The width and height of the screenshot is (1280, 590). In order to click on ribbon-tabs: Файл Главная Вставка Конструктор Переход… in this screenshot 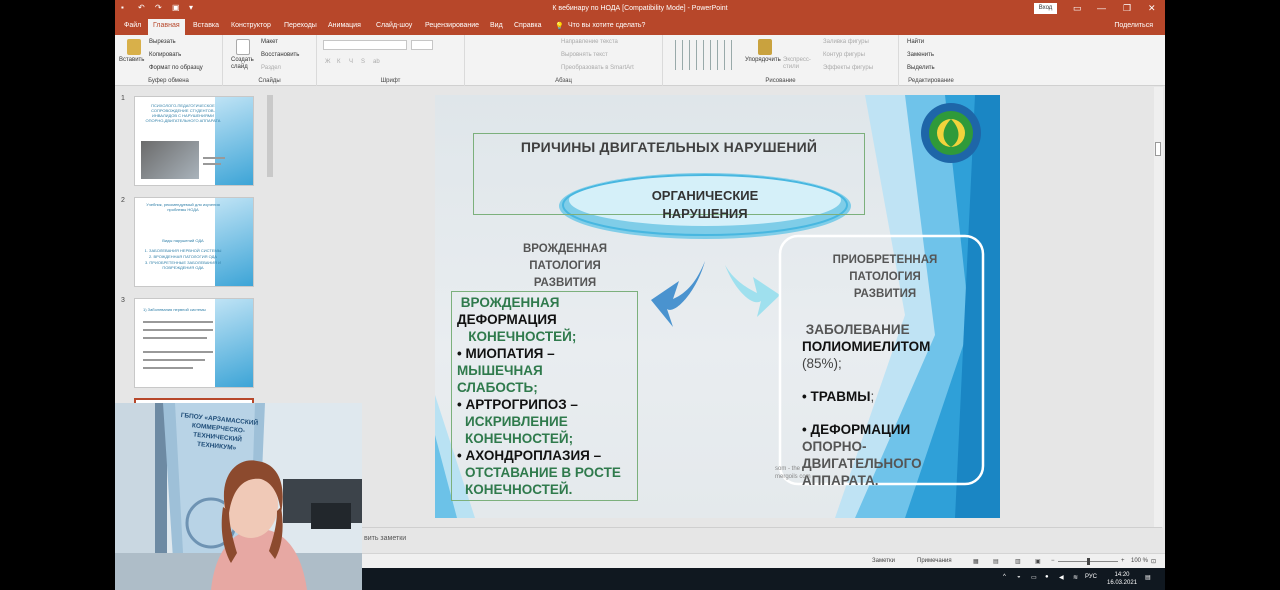, I will do `click(640, 26)`.